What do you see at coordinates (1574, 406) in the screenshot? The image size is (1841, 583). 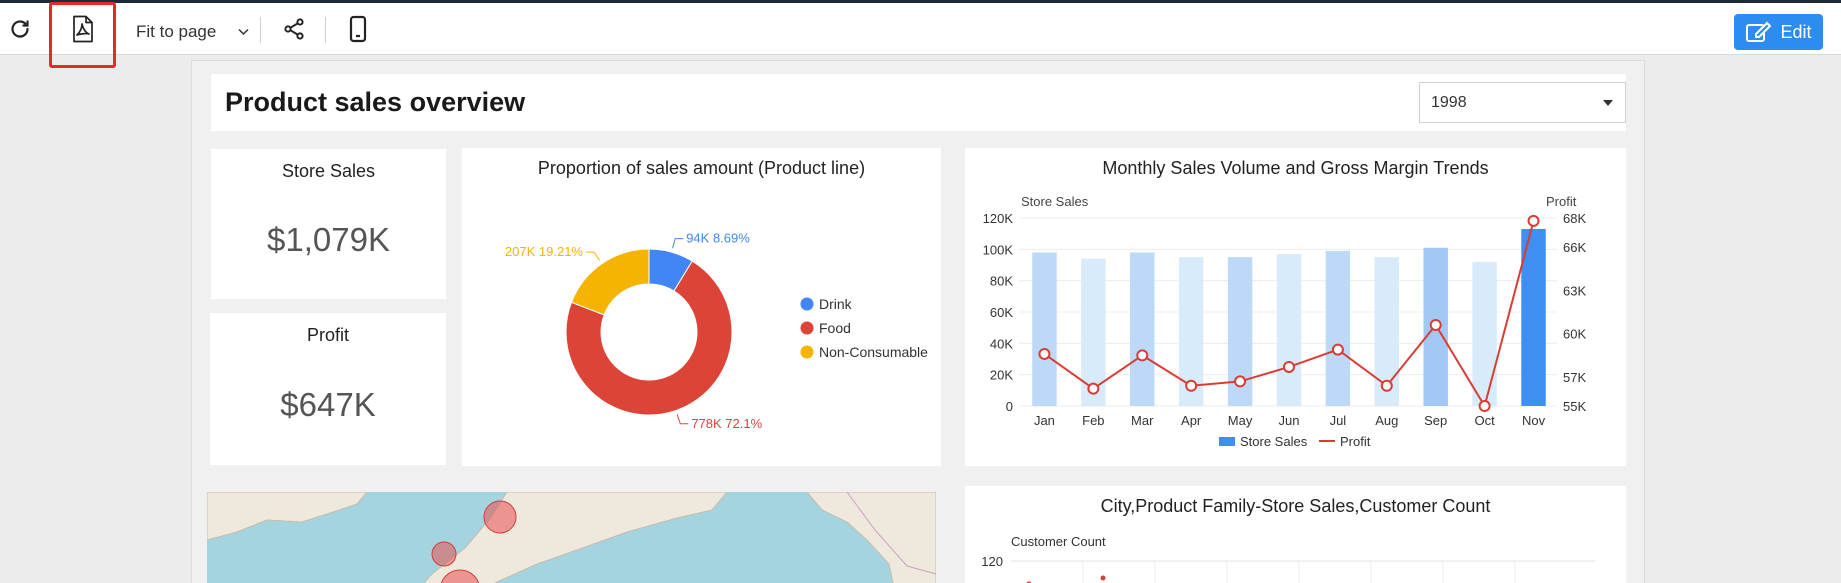 I see `y2-tick-label: 55K` at bounding box center [1574, 406].